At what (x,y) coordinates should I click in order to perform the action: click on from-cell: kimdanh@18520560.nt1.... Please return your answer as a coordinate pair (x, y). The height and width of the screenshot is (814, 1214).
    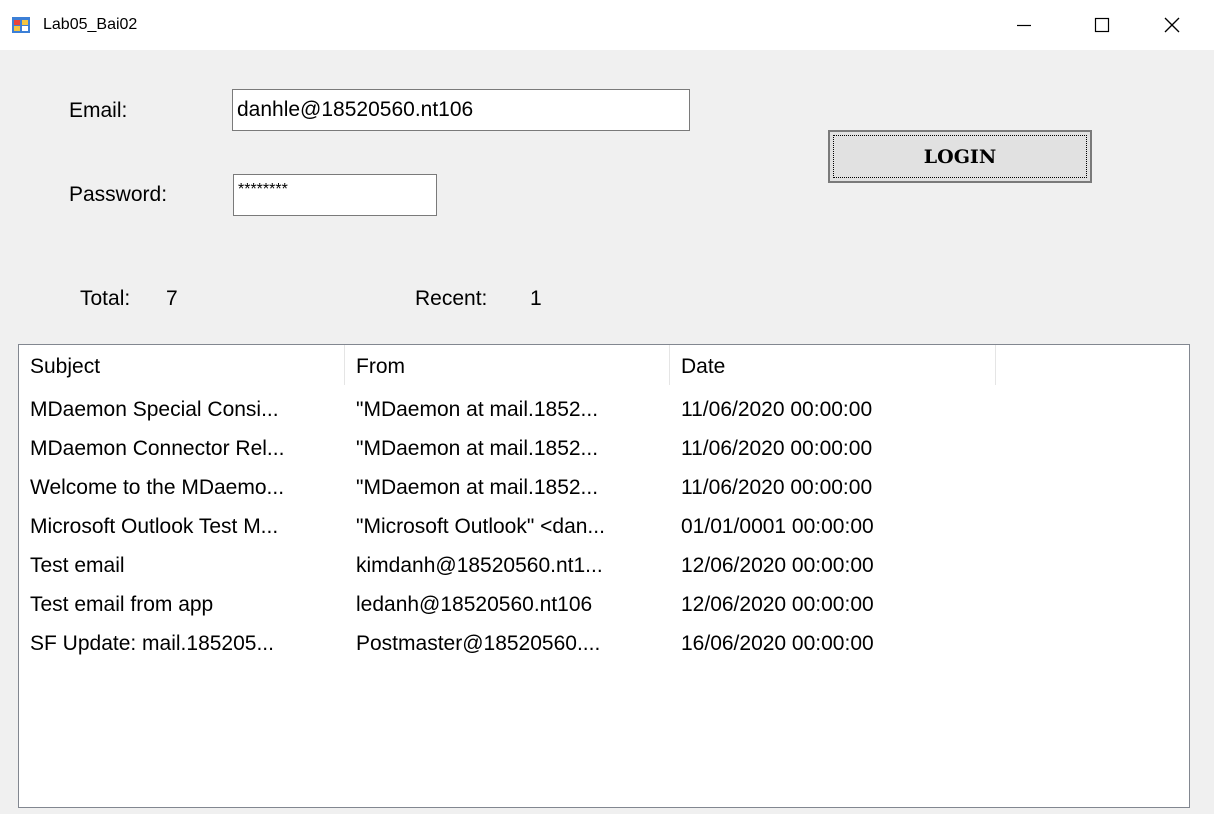
    Looking at the image, I should click on (479, 565).